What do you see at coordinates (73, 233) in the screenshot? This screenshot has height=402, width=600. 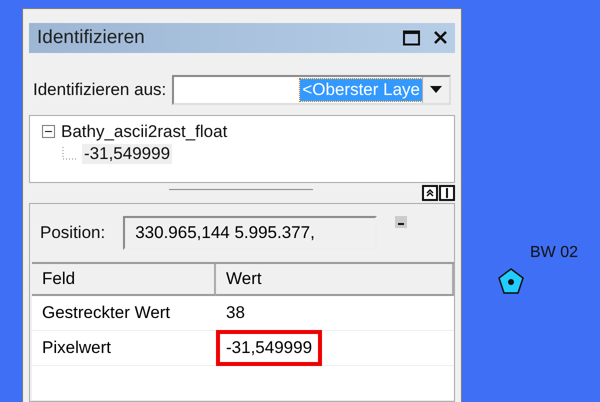 I see `position-label: Position:` at bounding box center [73, 233].